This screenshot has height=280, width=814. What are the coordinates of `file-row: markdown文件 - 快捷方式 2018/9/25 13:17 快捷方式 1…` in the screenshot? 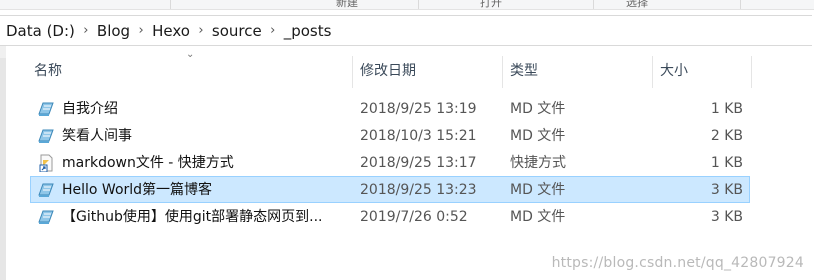 It's located at (390, 162).